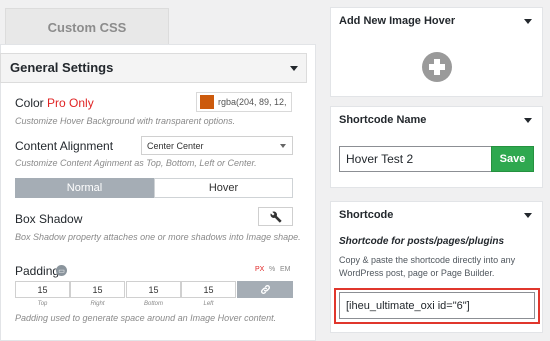  Describe the element at coordinates (61, 270) in the screenshot. I see `responsive-device-icon: ▭` at that location.